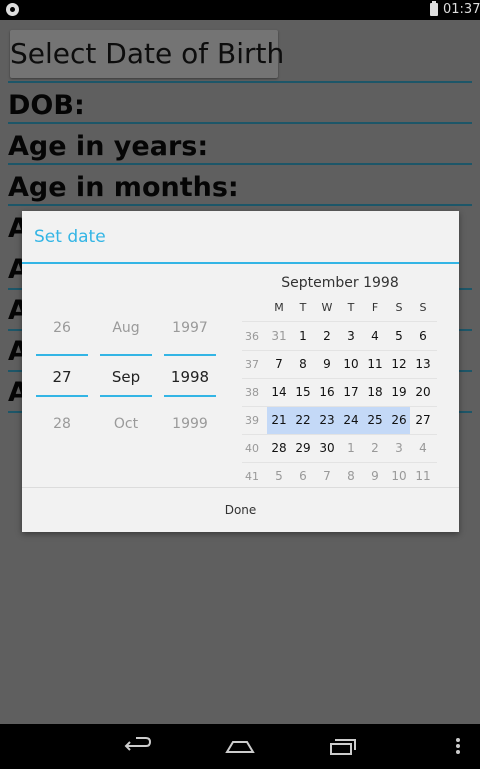 This screenshot has width=480, height=769. Describe the element at coordinates (399, 364) in the screenshot. I see `calendar-day: 12` at that location.